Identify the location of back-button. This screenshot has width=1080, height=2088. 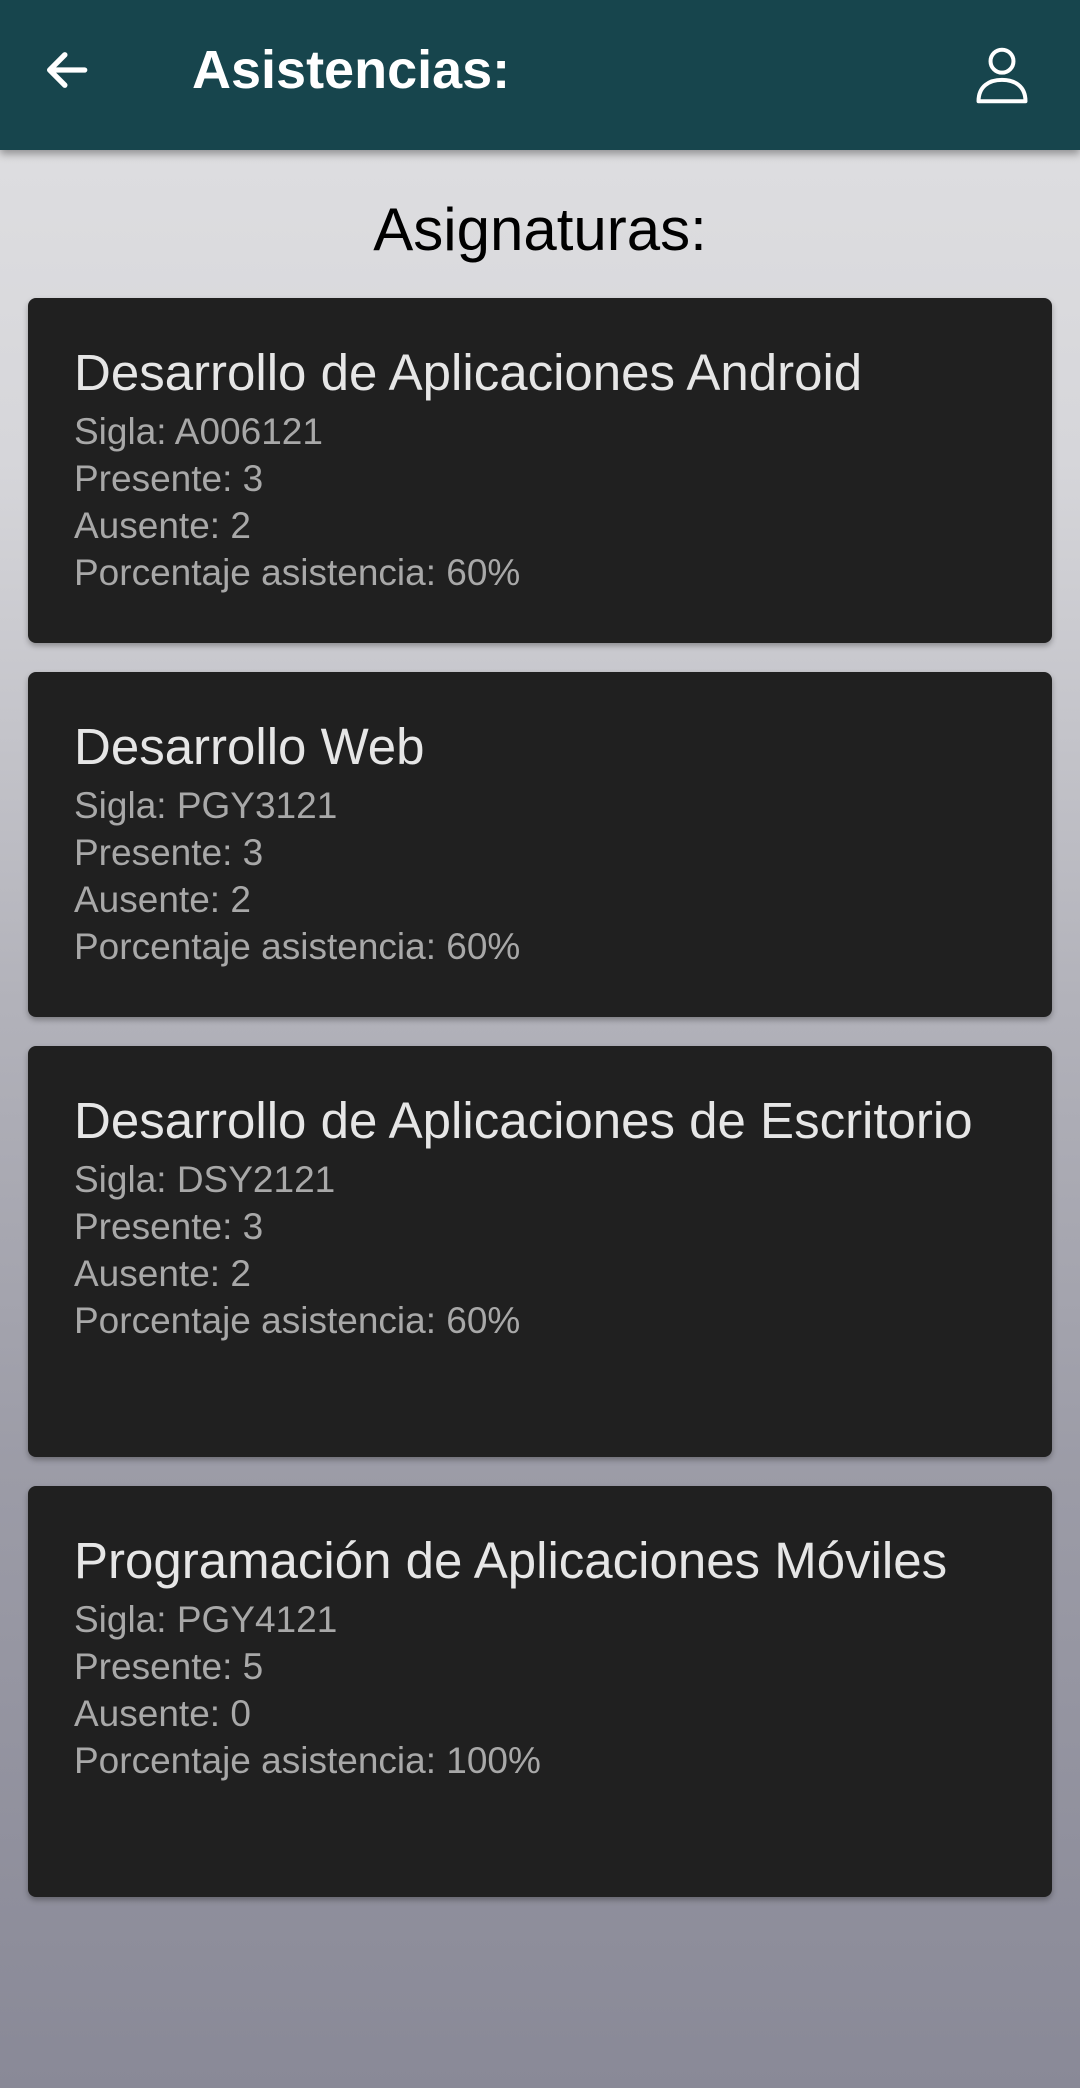
(66, 70).